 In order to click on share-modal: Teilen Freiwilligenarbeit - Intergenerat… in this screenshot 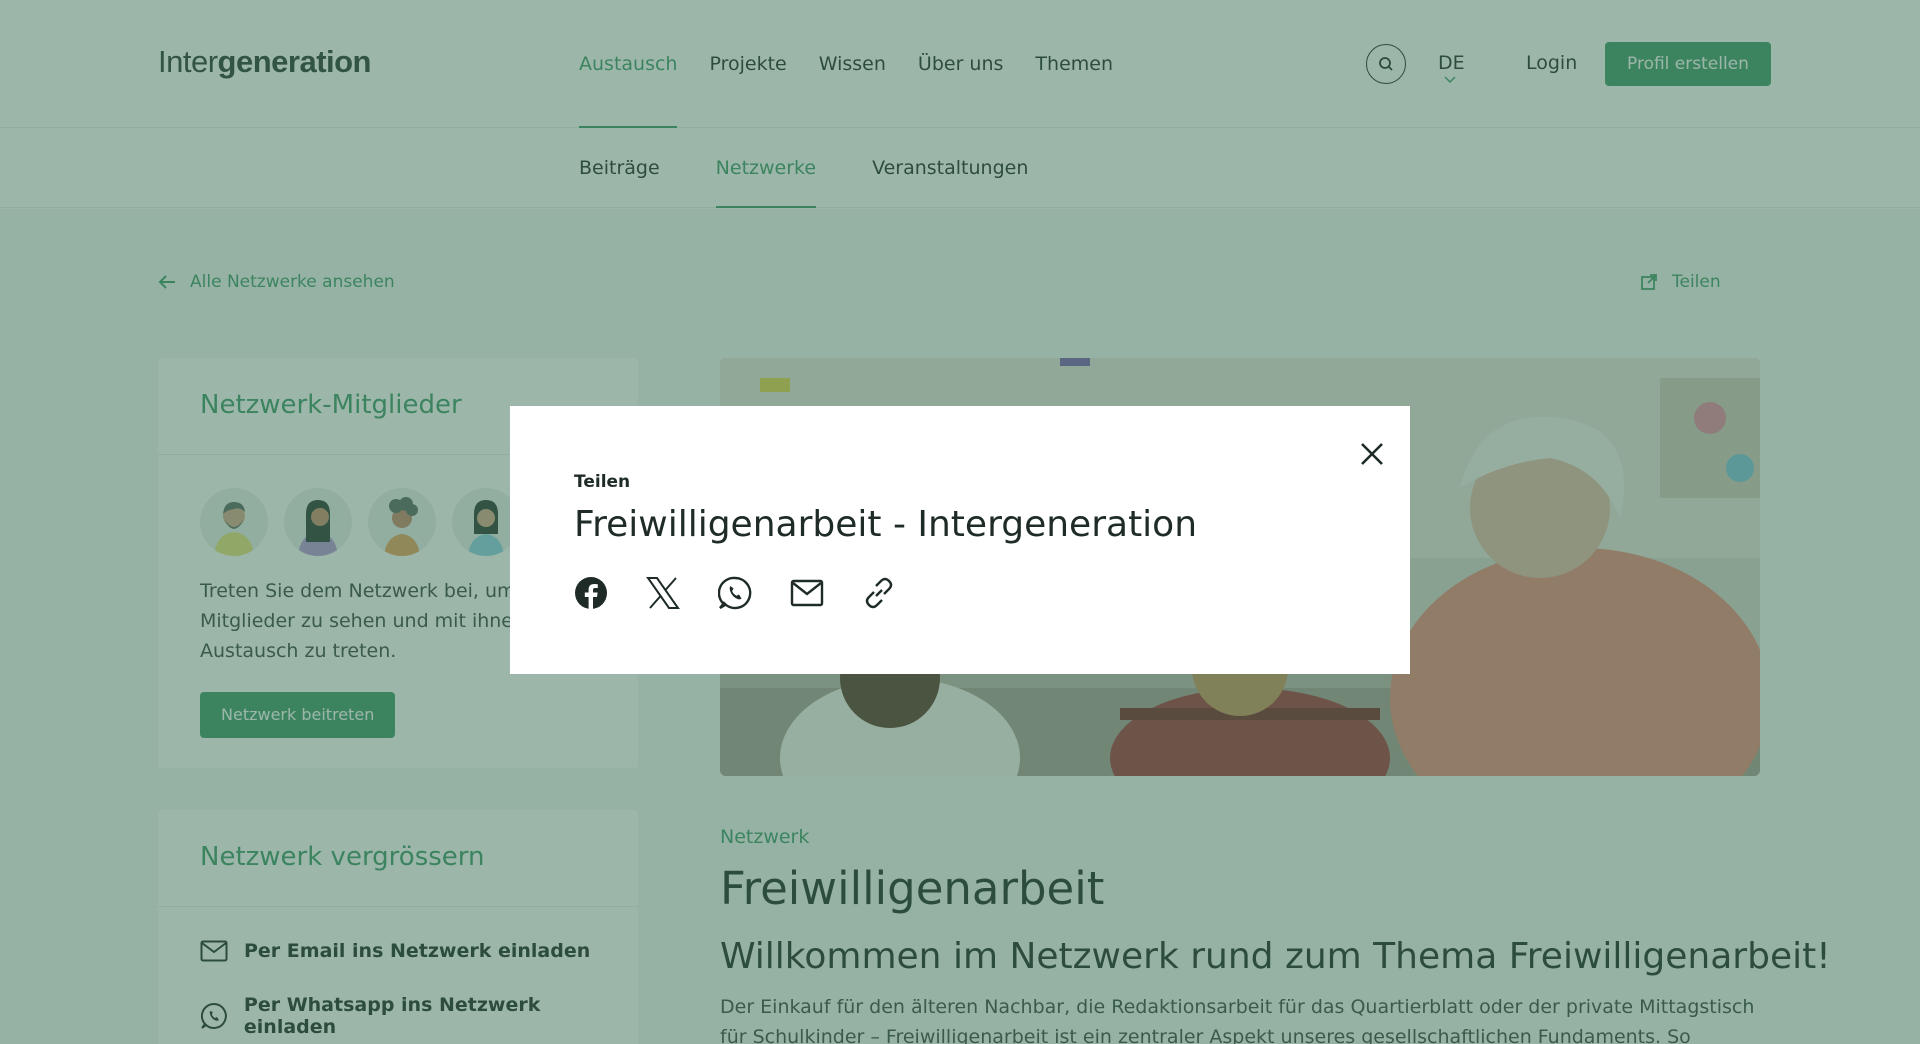, I will do `click(960, 540)`.